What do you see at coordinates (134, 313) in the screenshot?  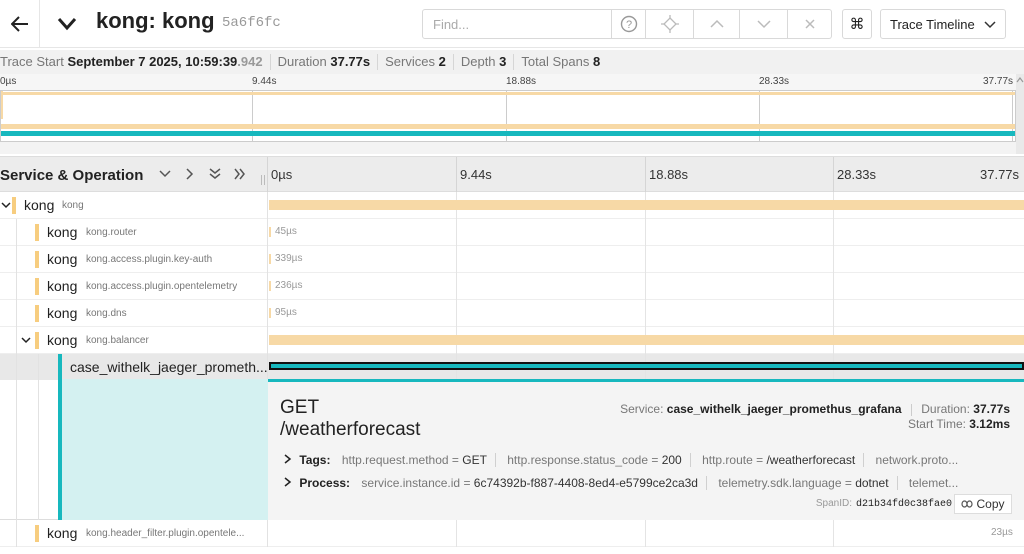 I see `span-name-cell: kong kong.dns` at bounding box center [134, 313].